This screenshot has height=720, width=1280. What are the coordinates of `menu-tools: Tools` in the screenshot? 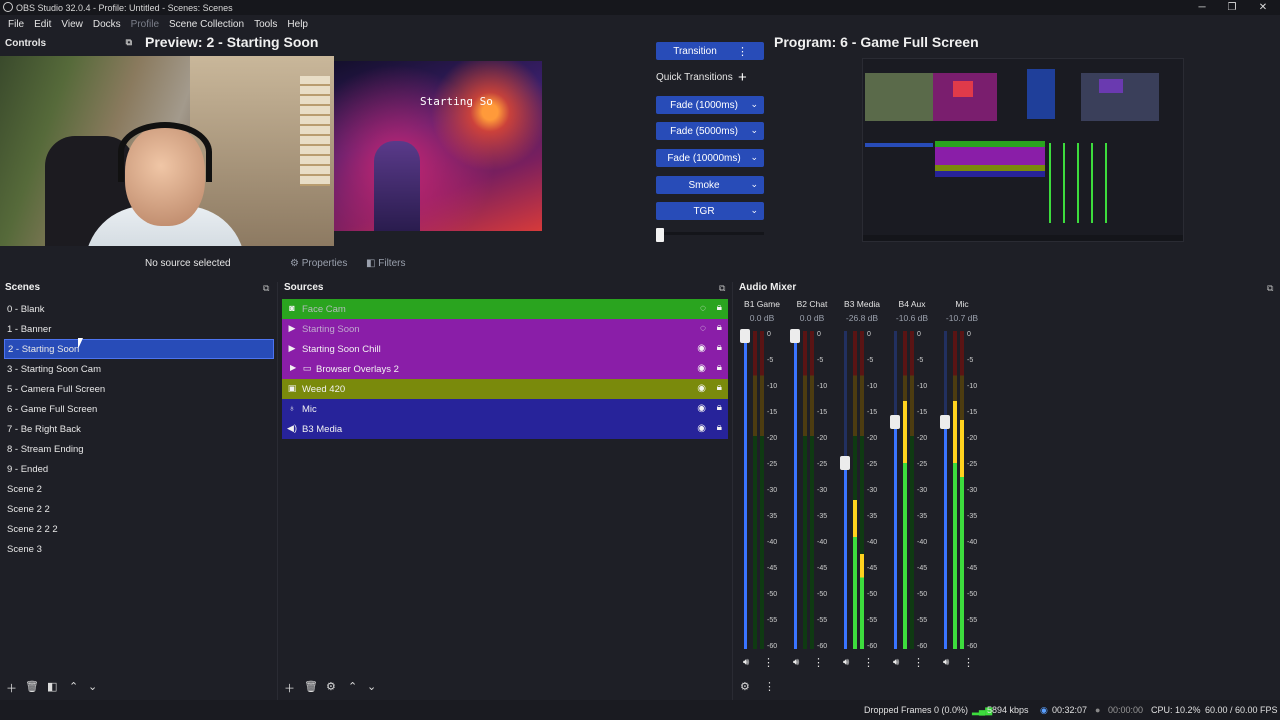 It's located at (265, 24).